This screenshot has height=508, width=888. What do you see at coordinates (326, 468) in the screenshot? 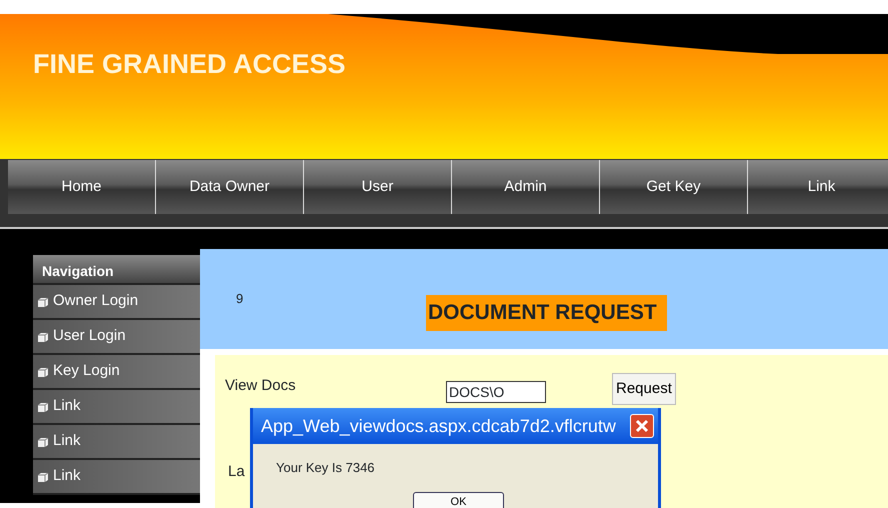
I see `dialog-message: Your Key Is 7346` at bounding box center [326, 468].